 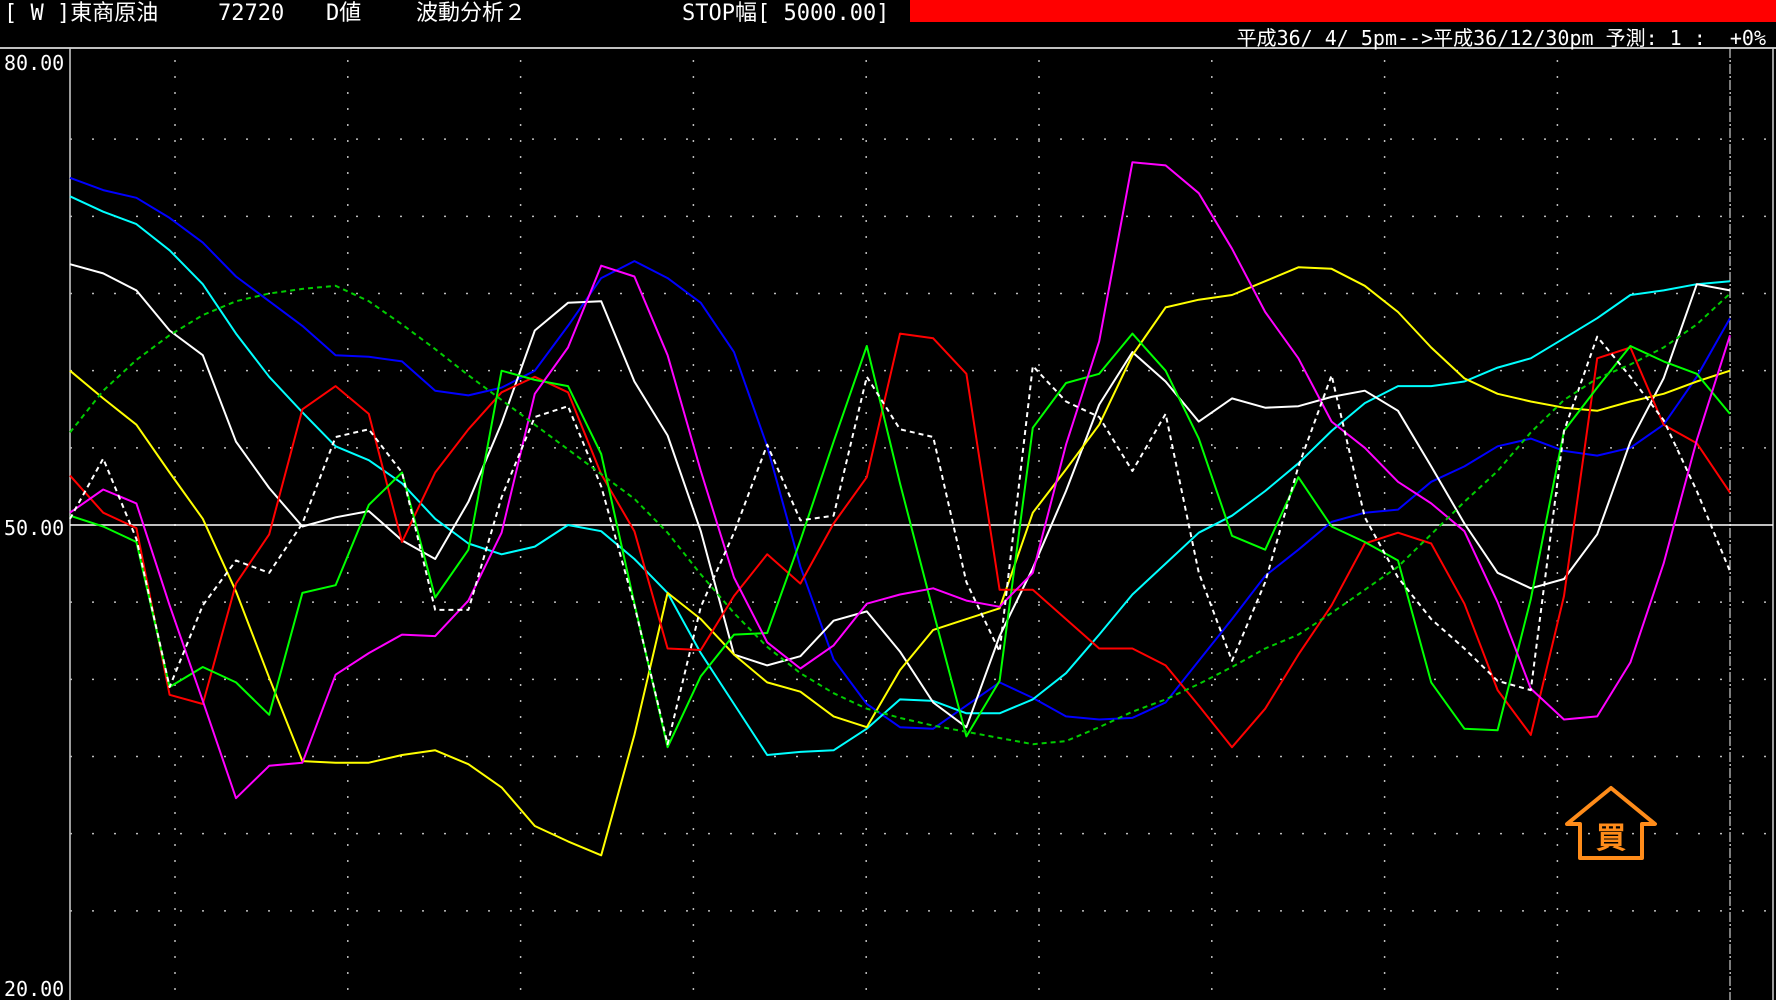 What do you see at coordinates (1611, 838) in the screenshot?
I see `buy-signal-label: 買` at bounding box center [1611, 838].